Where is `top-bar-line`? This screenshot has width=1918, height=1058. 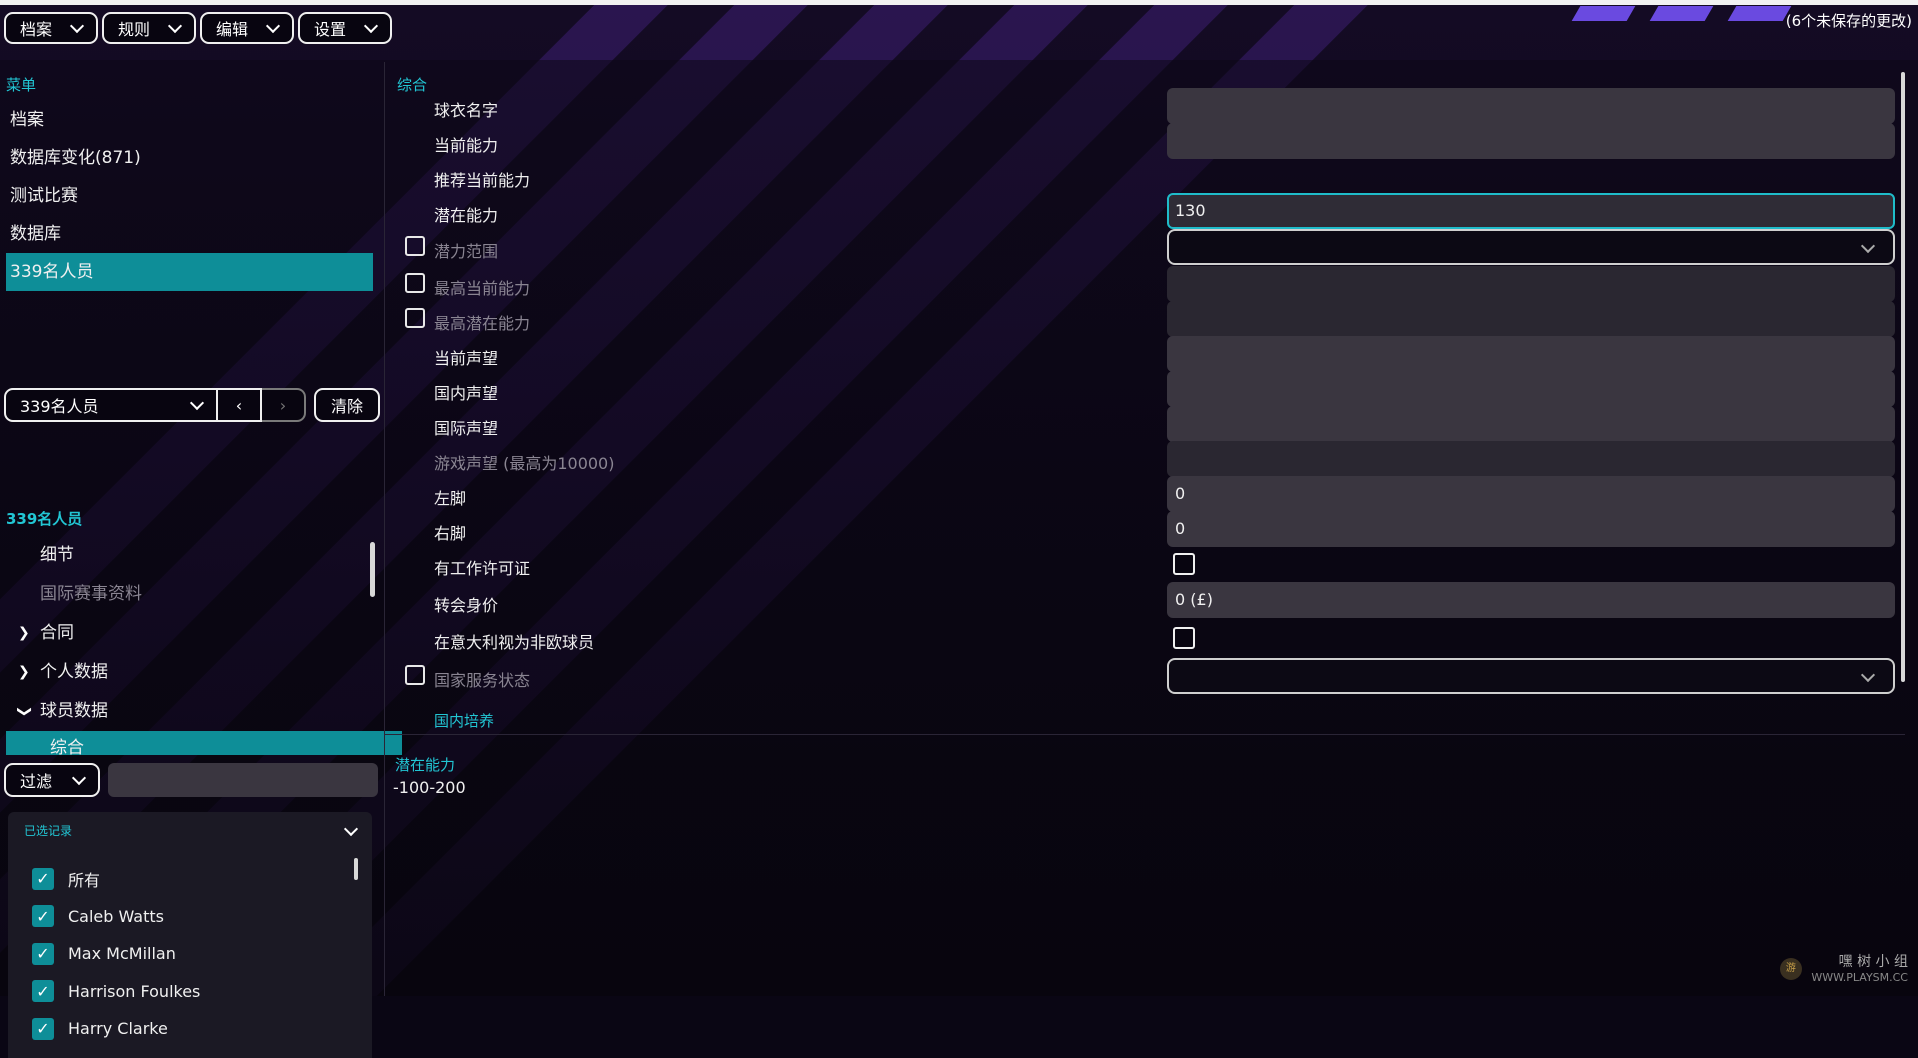
top-bar-line is located at coordinates (959, 2).